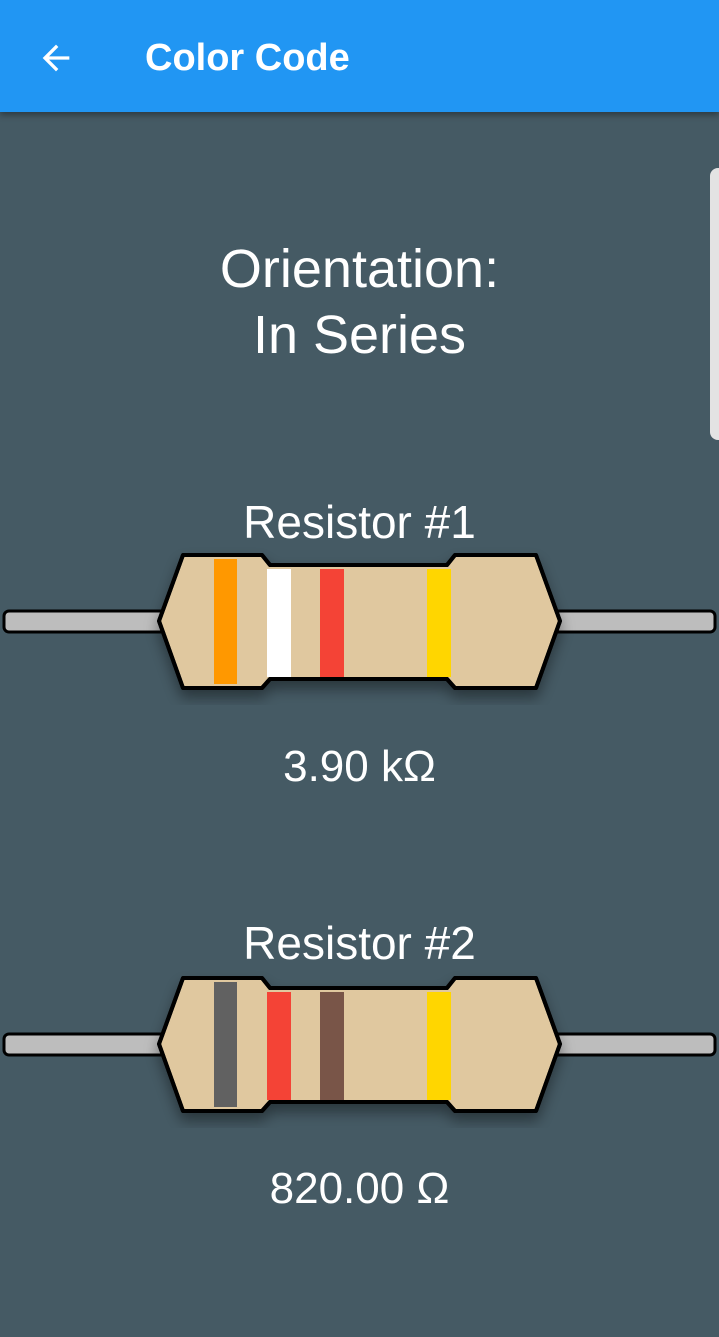 The width and height of the screenshot is (719, 1337). What do you see at coordinates (359, 1188) in the screenshot?
I see `resistor-2-value: 820.00 Ω` at bounding box center [359, 1188].